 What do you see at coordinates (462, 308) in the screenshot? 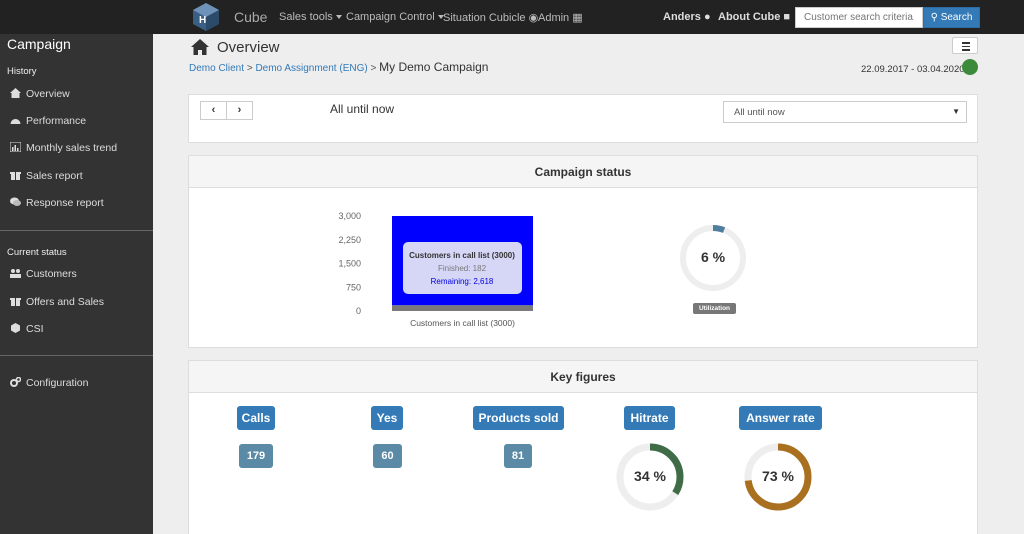
I see `bar-segment-finished` at bounding box center [462, 308].